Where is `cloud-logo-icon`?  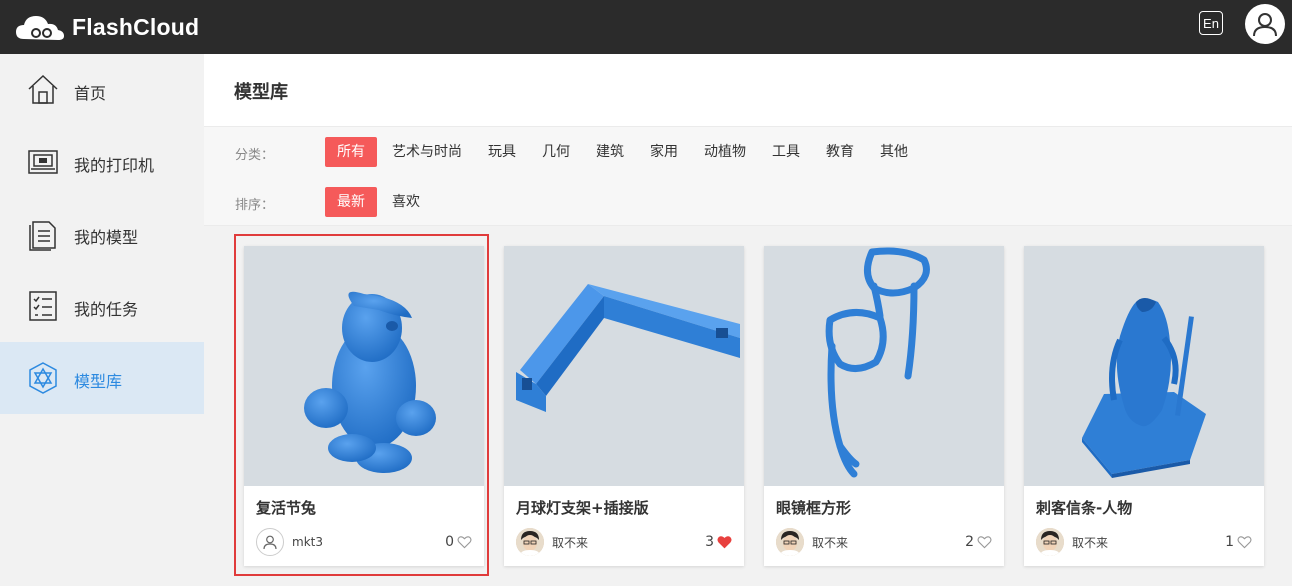
cloud-logo-icon is located at coordinates (40, 28).